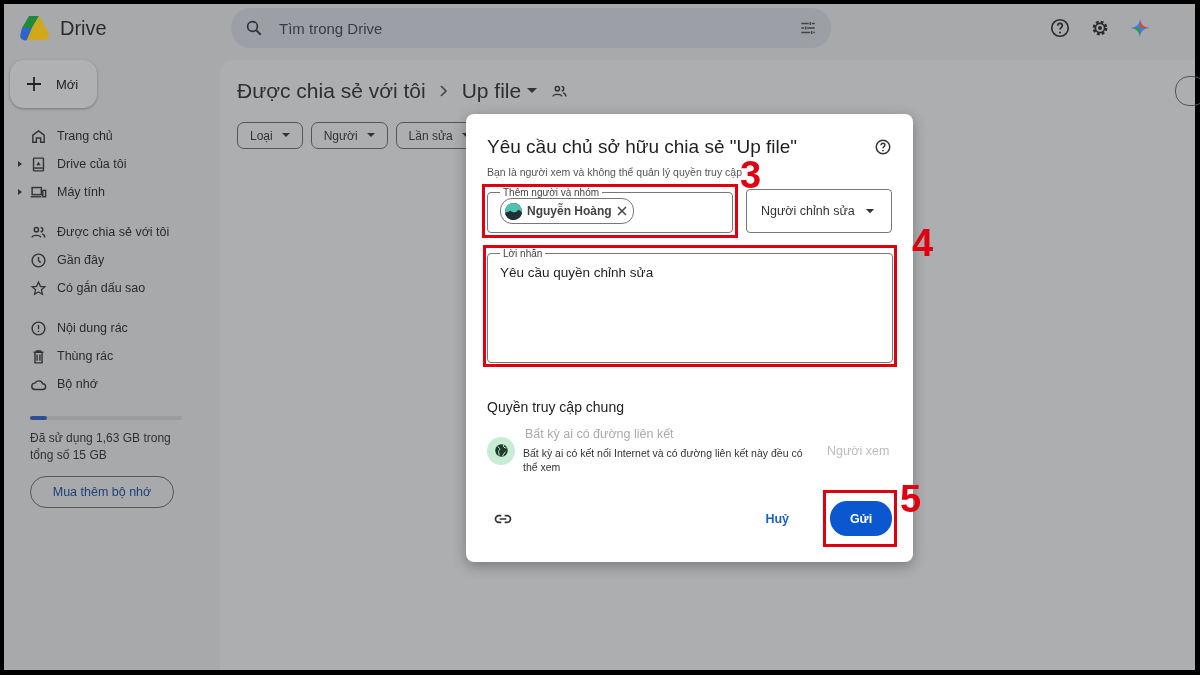 The height and width of the screenshot is (675, 1200). What do you see at coordinates (923, 243) in the screenshot?
I see `step-number: 4` at bounding box center [923, 243].